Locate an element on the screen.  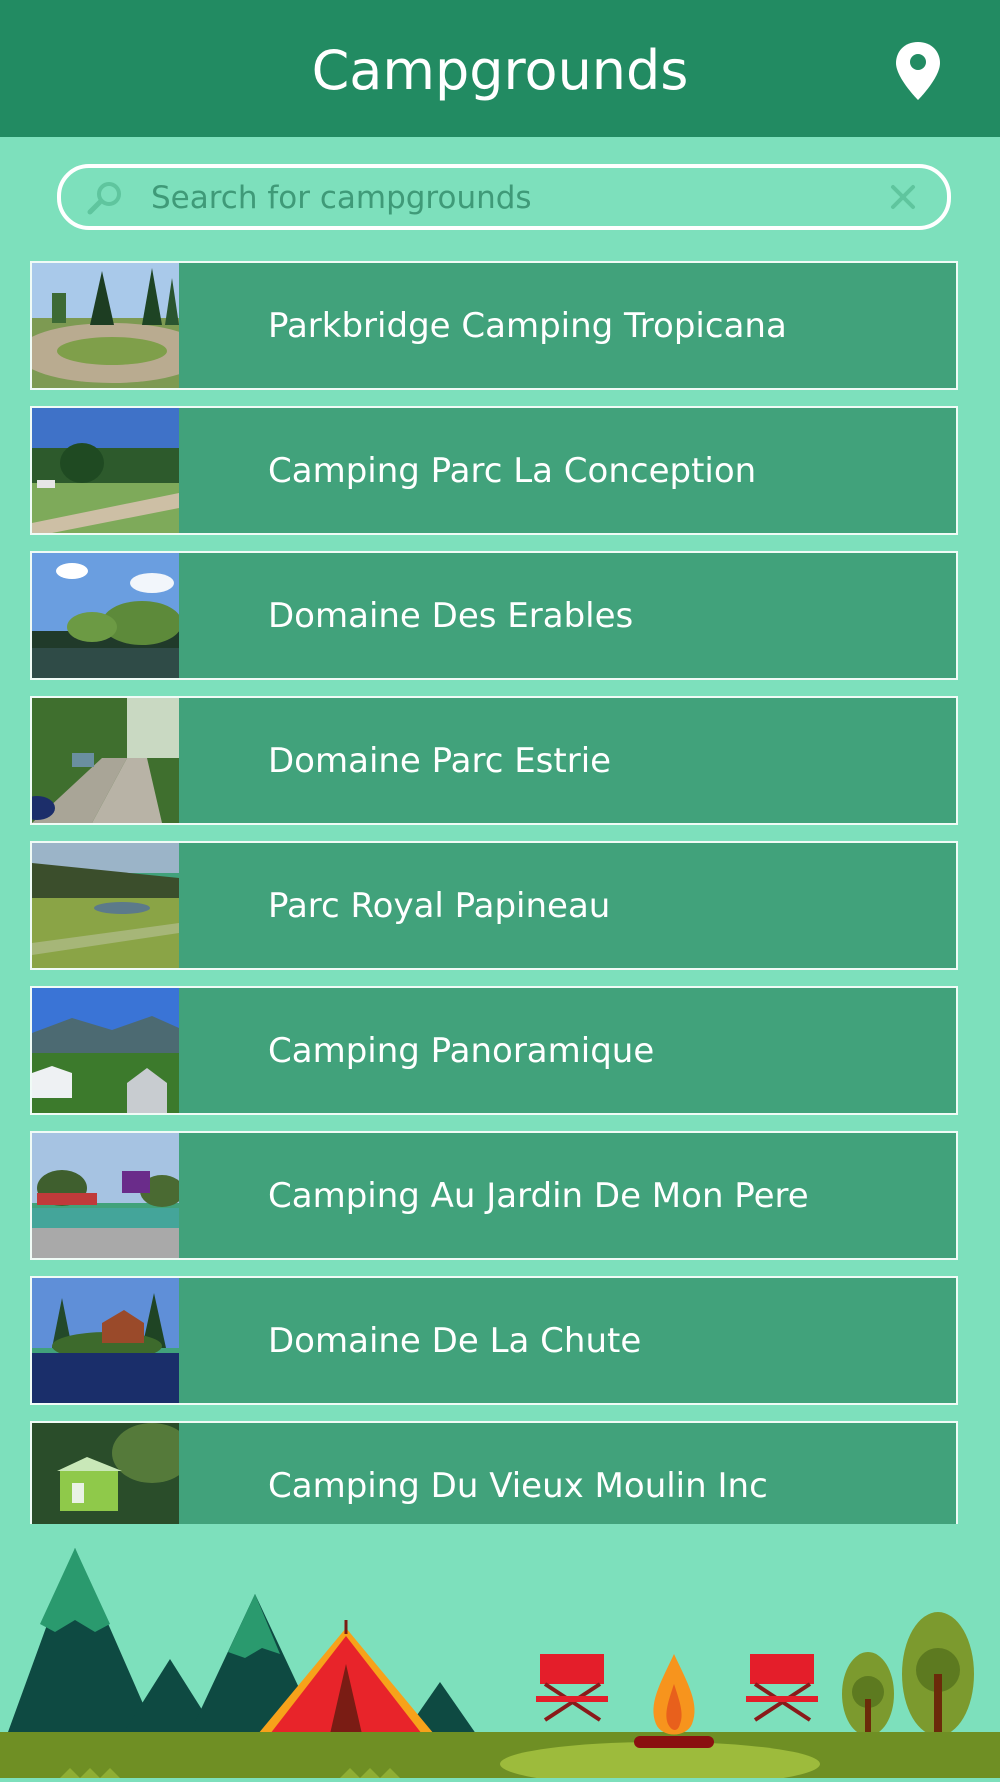
campground-name: Parkbridge Camping Tropicana is located at coordinates (527, 326).